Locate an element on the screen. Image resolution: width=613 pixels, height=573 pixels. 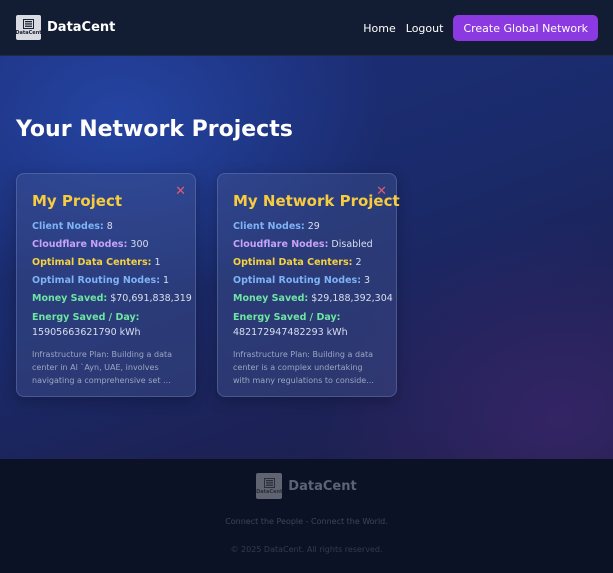
stat-value: 2 is located at coordinates (358, 262).